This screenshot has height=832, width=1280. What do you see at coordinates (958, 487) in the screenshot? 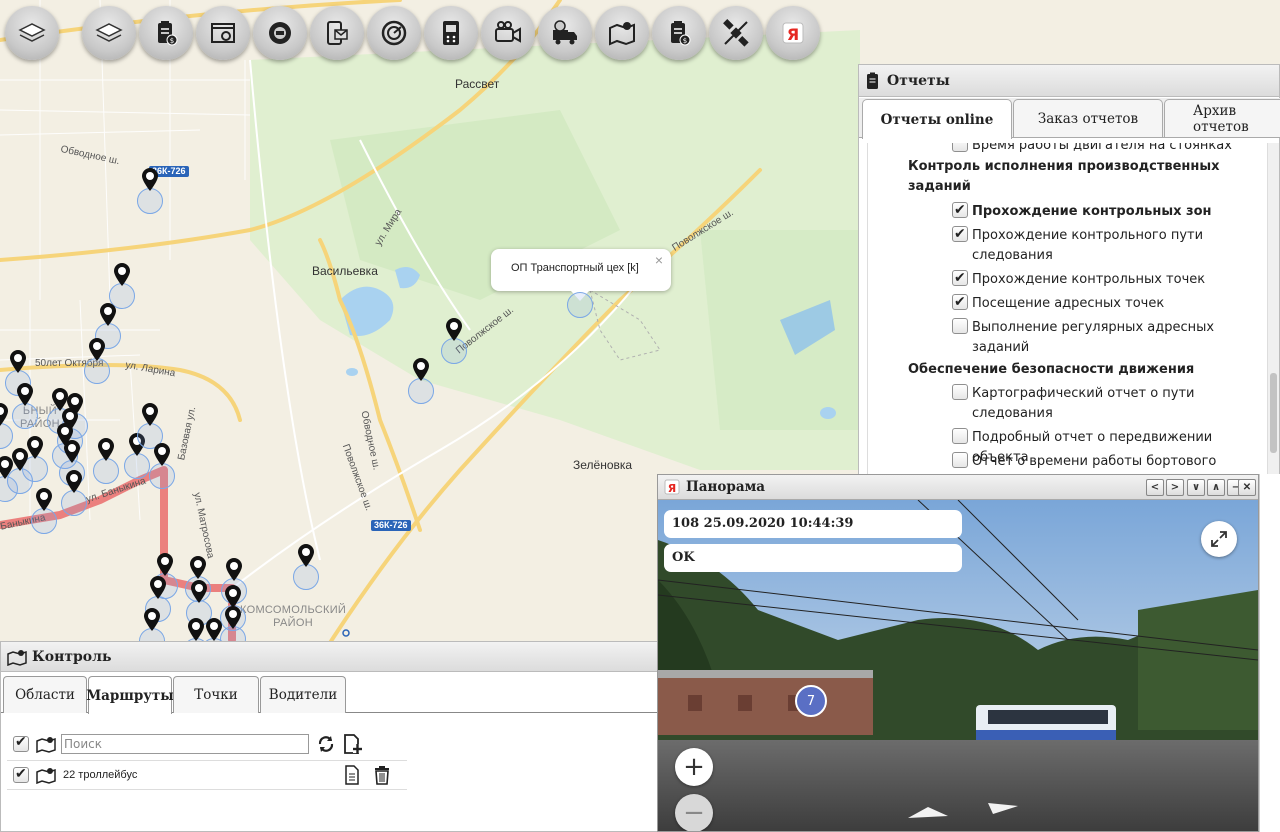
I see `panorama-titlebar: Я Панорама < > ∨ ∧ − ✕` at bounding box center [958, 487].